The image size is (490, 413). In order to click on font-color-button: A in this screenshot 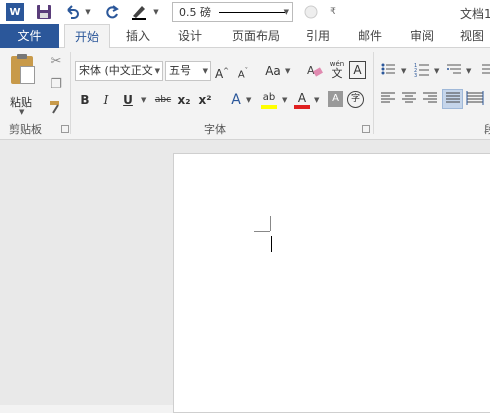, I will do `click(302, 98)`.